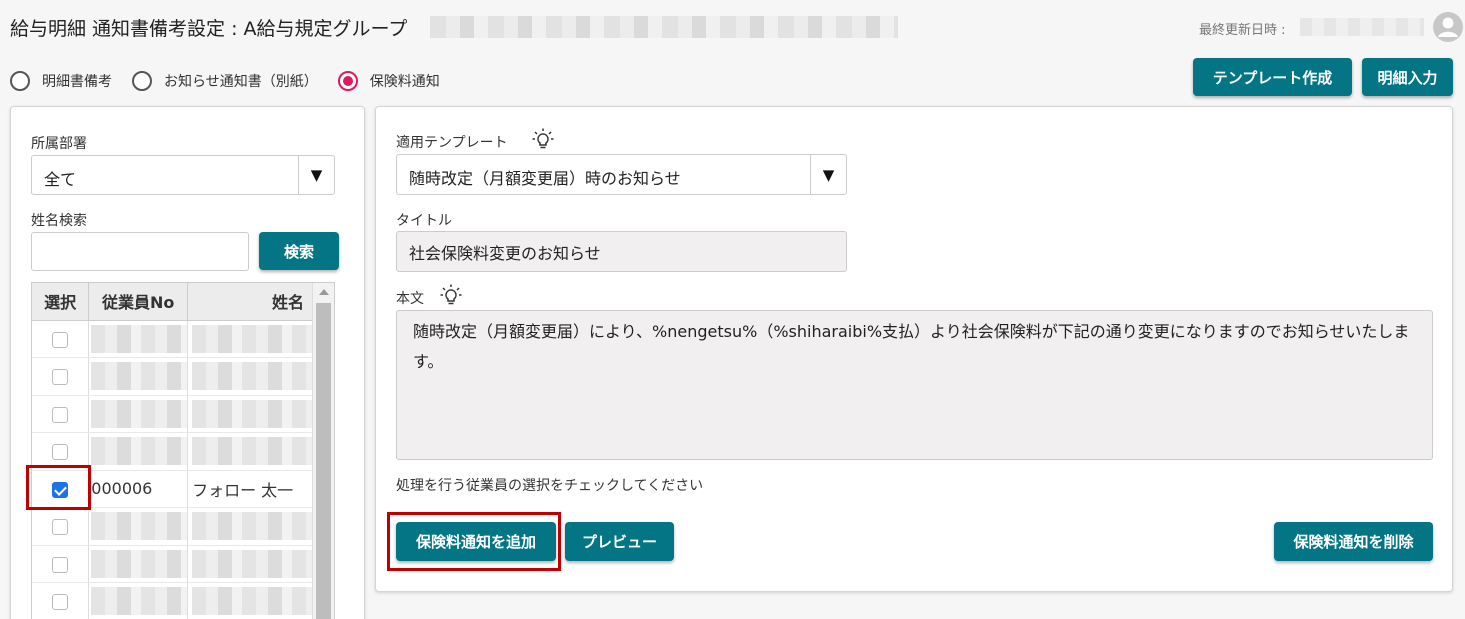 Image resolution: width=1465 pixels, height=619 pixels. Describe the element at coordinates (550, 486) in the screenshot. I see `selection-hint: 処理を行う従業員の選択をチェックしてください` at that location.